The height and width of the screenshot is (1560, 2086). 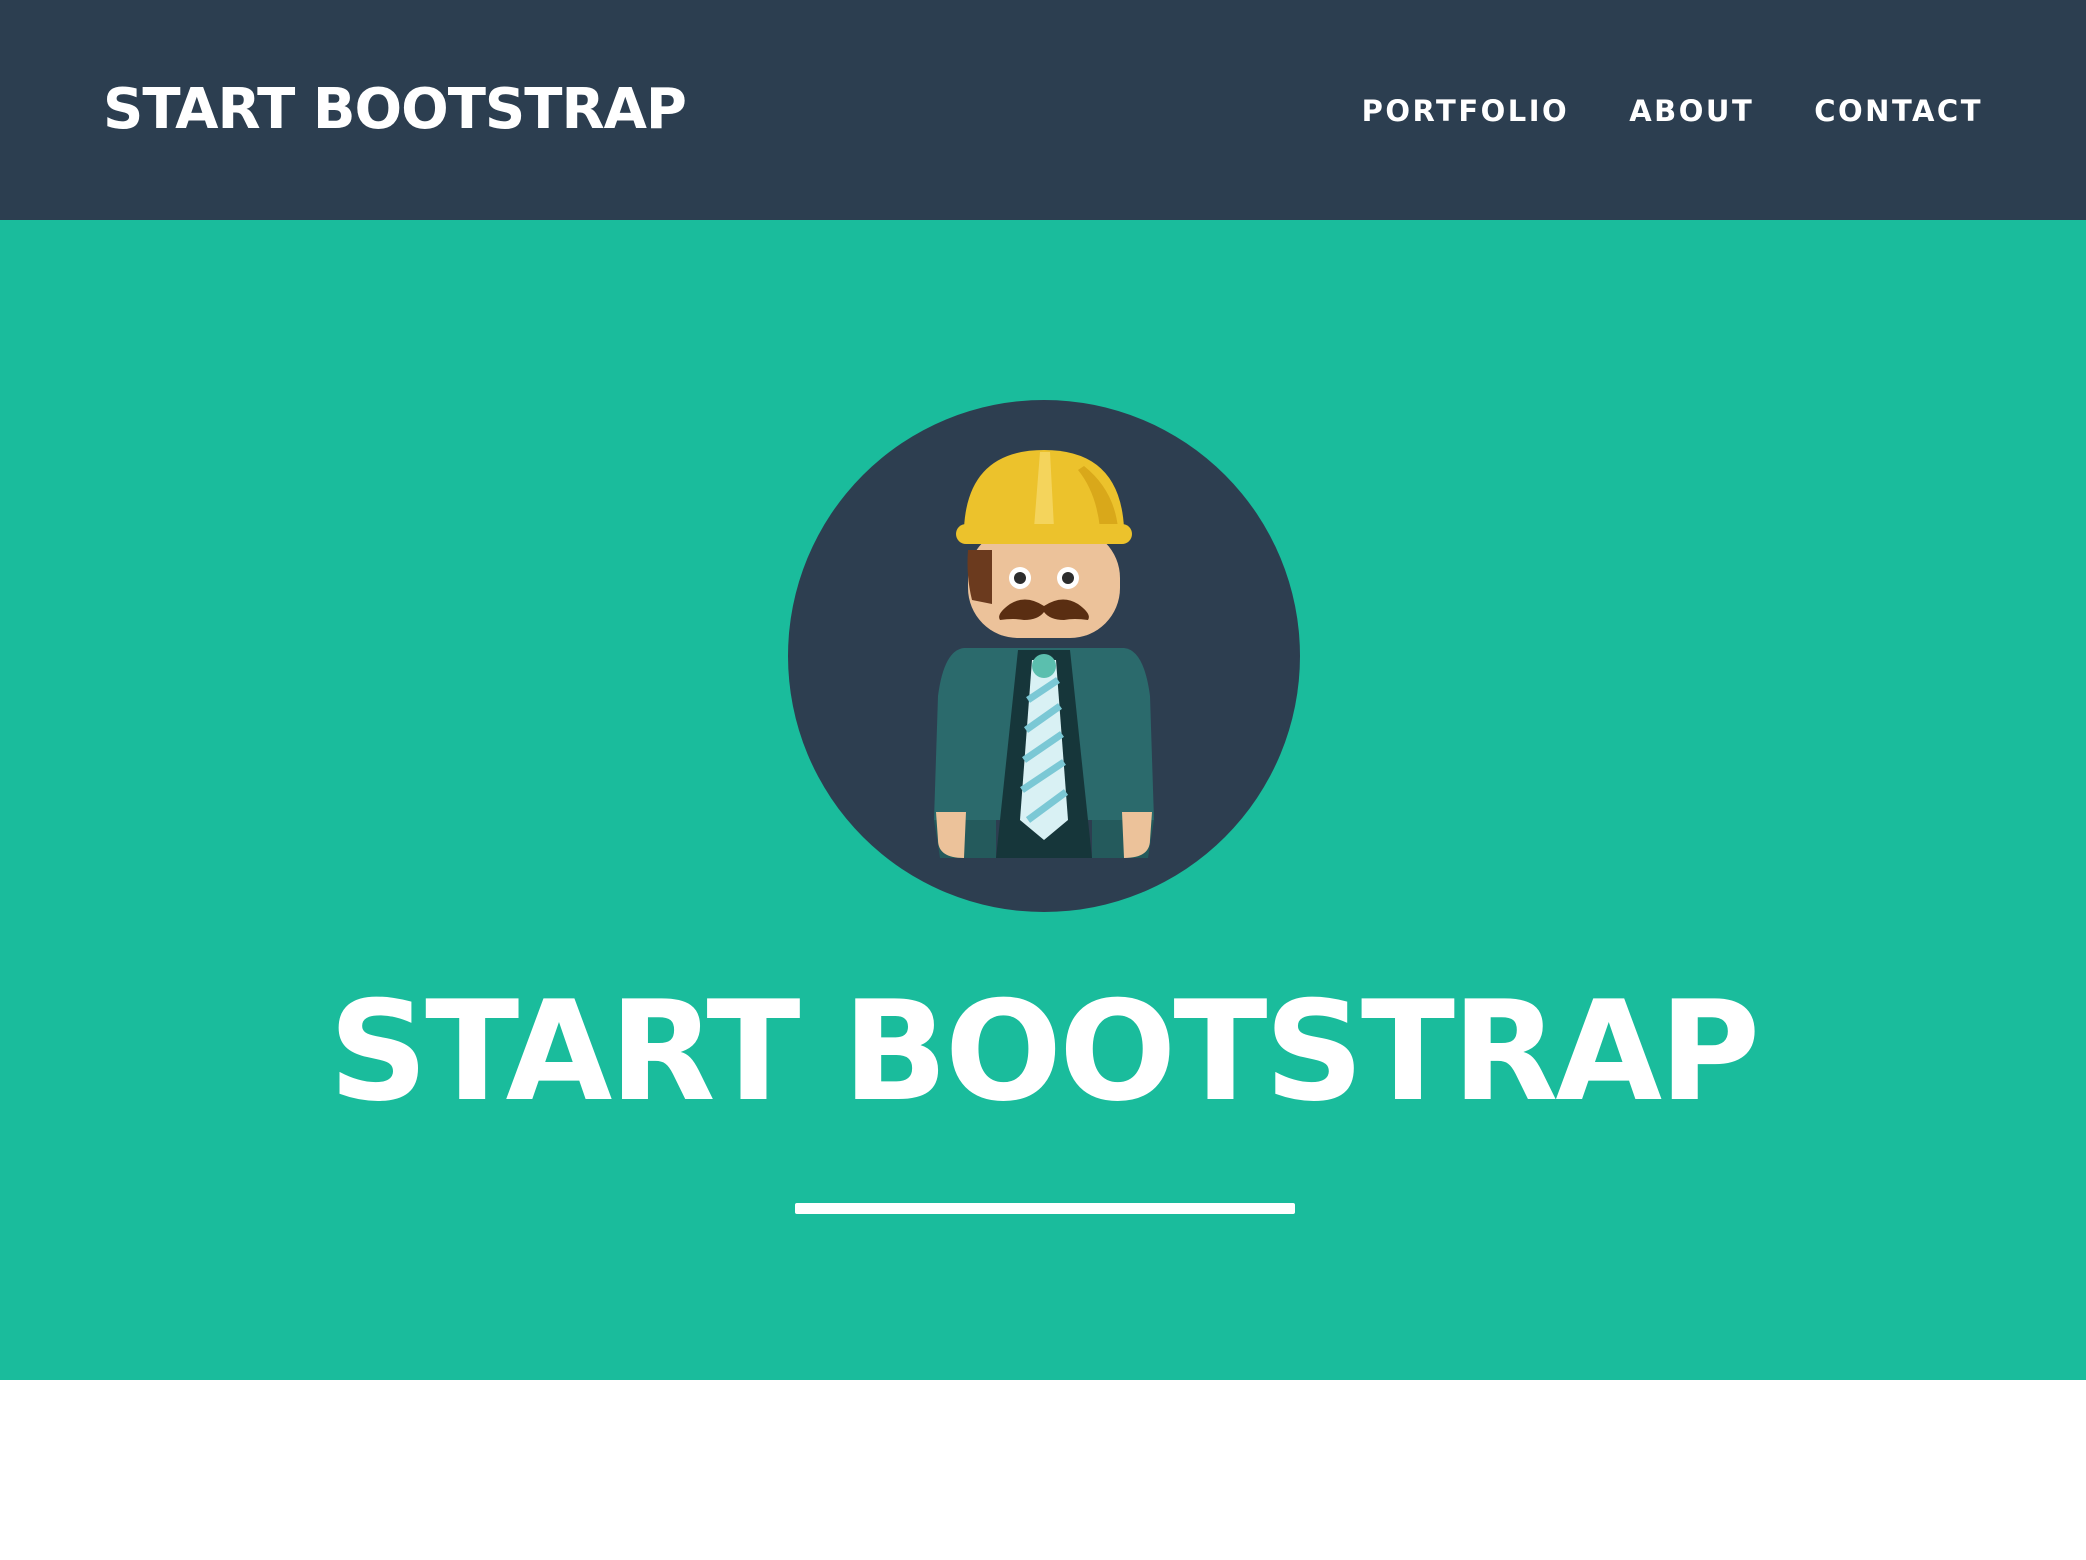 What do you see at coordinates (395, 109) in the screenshot?
I see `brand-logo-link: START BOOTSTRAP` at bounding box center [395, 109].